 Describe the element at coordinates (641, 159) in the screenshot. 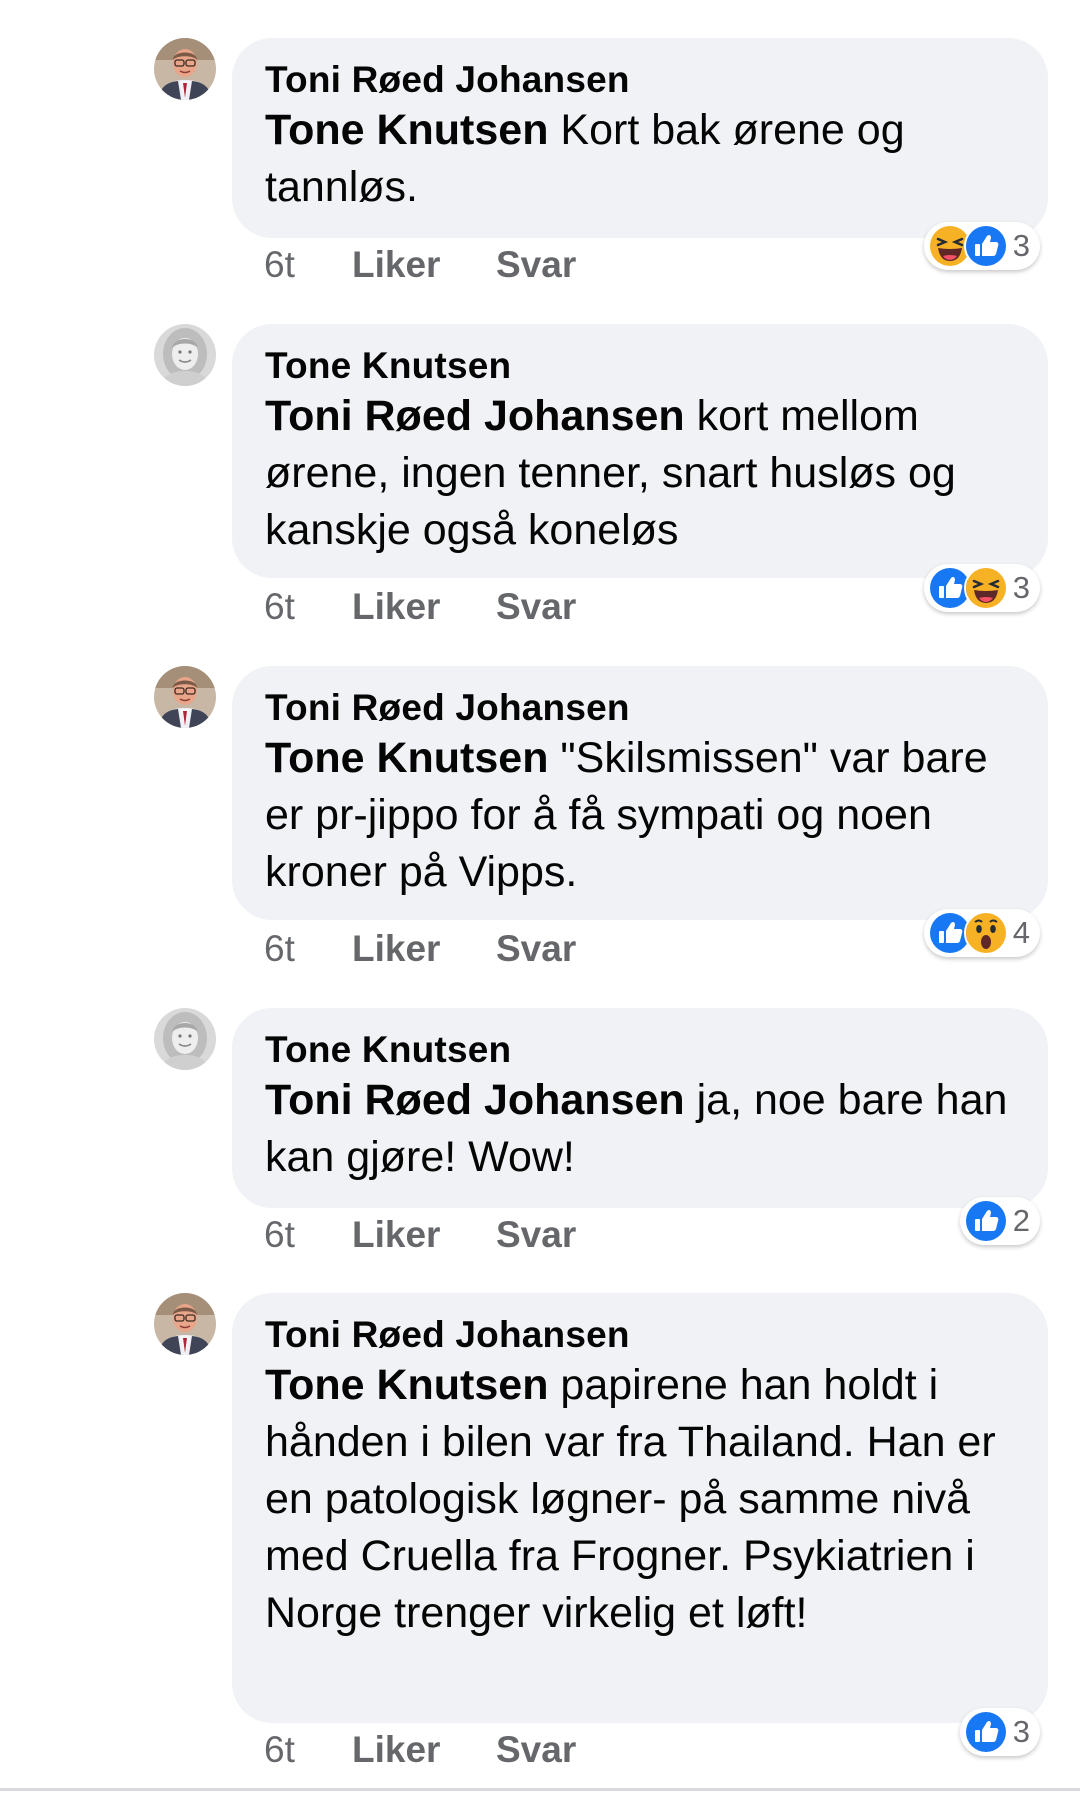

I see `comment-text: Tone Knutsen Kort bak ørene og tannløs.` at that location.